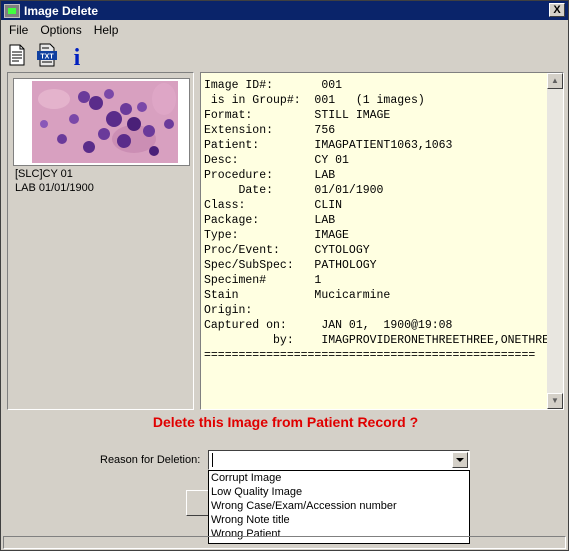 The height and width of the screenshot is (551, 569). What do you see at coordinates (460, 460) in the screenshot?
I see `dropdown-arrow-button` at bounding box center [460, 460].